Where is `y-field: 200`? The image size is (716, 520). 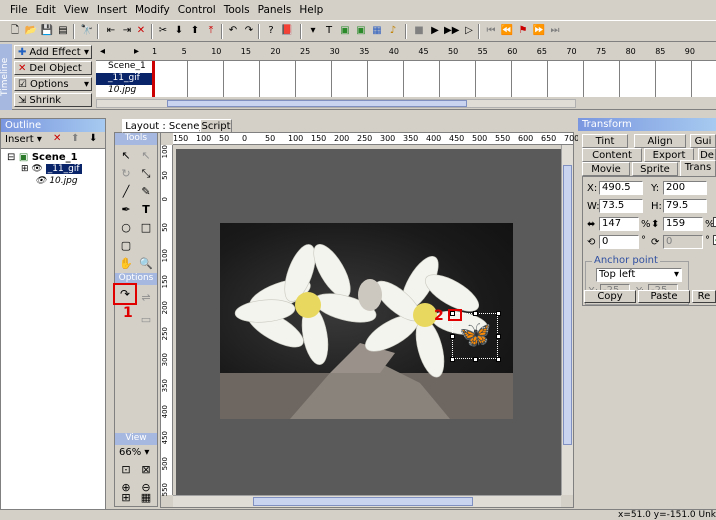
y-field: 200 is located at coordinates (685, 188).